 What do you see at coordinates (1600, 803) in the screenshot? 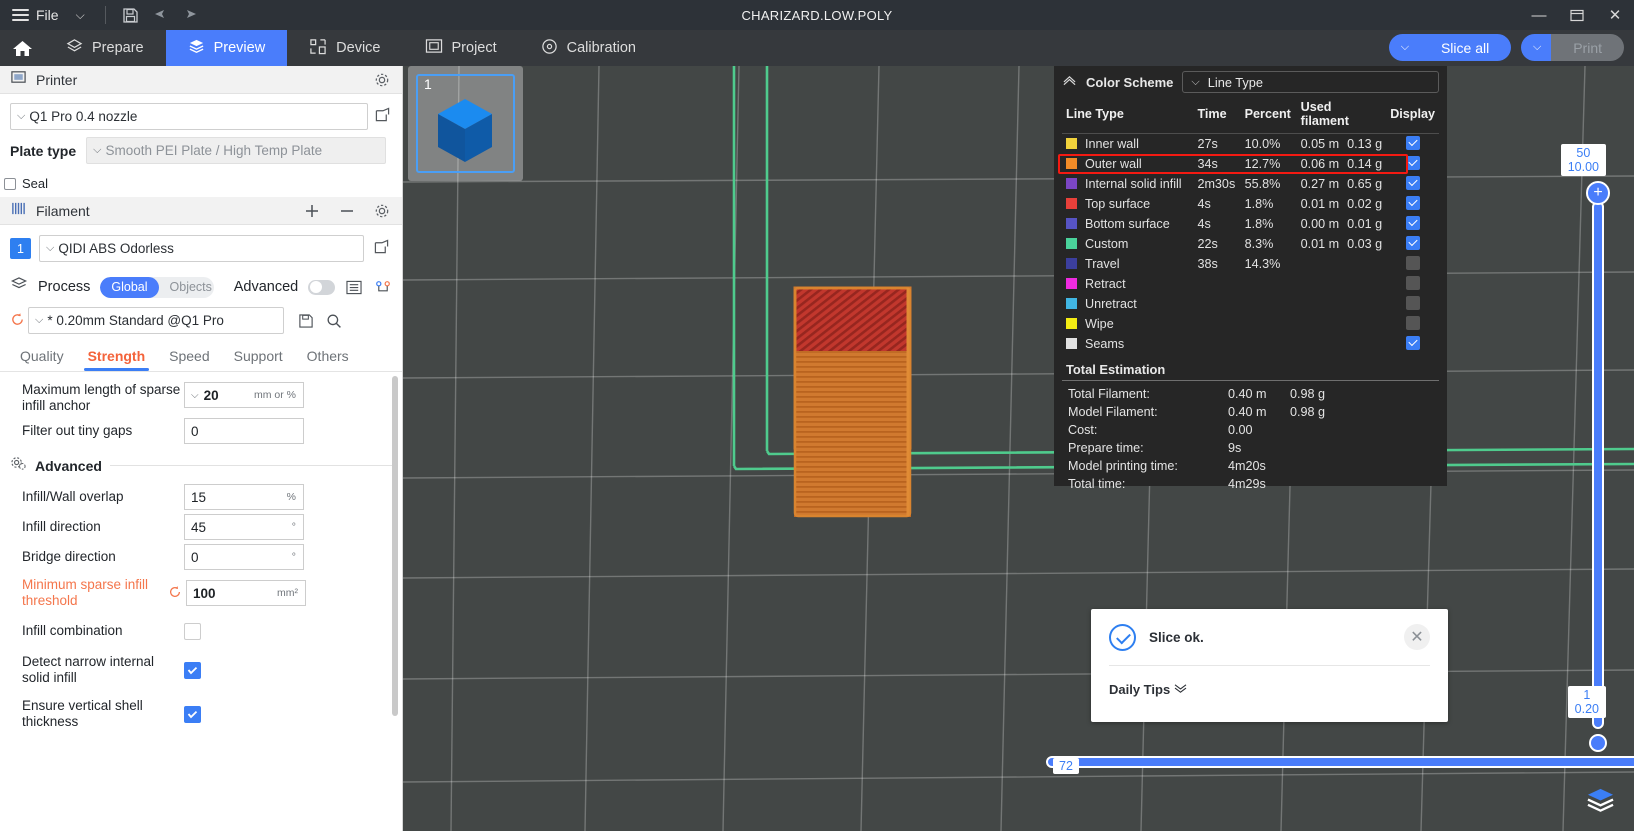
I see `layers-toggle-icon` at bounding box center [1600, 803].